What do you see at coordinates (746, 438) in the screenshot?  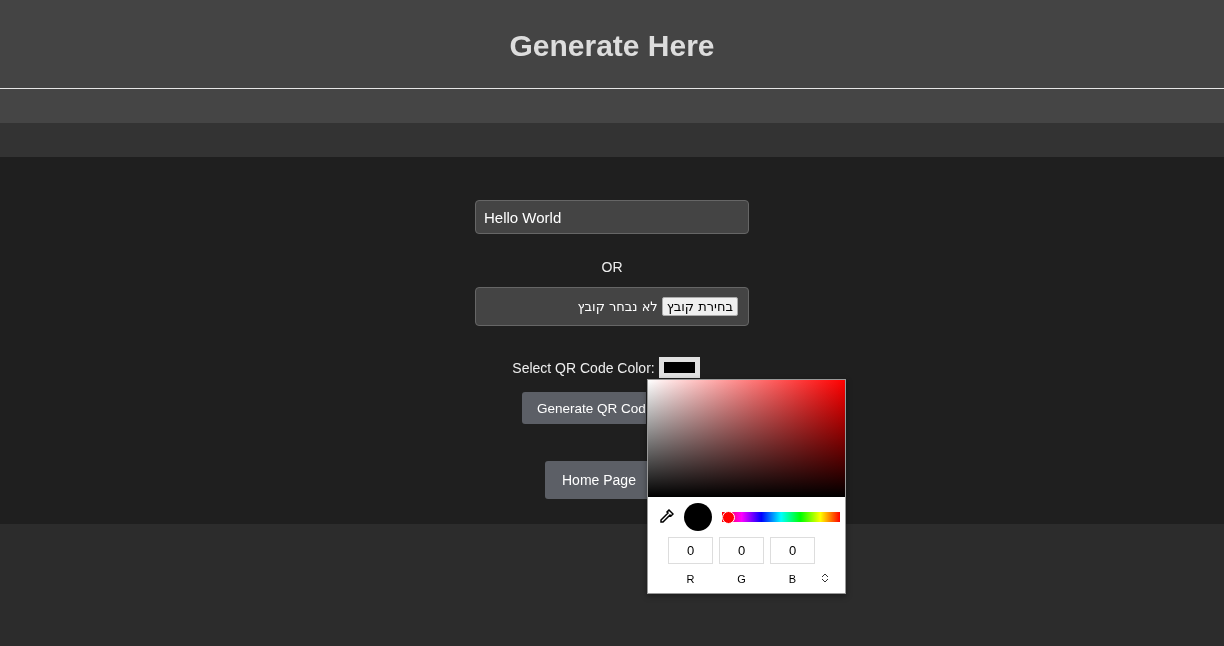 I see `saturation-area` at bounding box center [746, 438].